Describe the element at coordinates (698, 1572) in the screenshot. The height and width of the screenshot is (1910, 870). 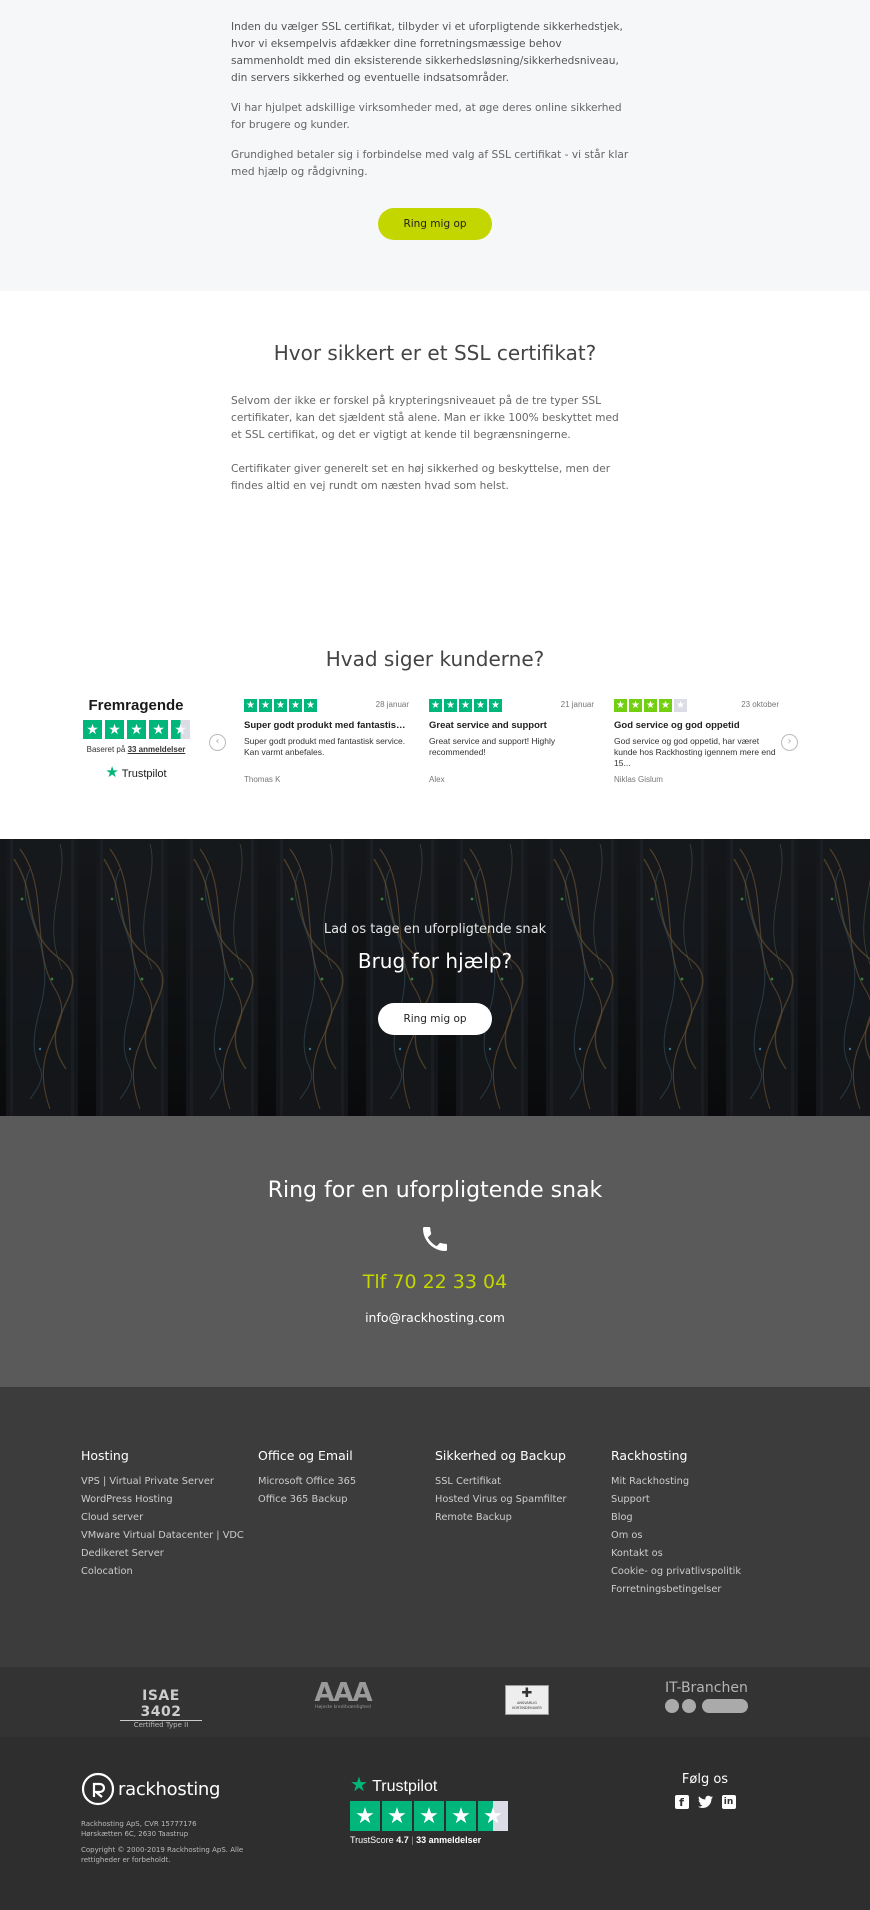
I see `footer-link: Cookie- og privatlivspolitik` at that location.